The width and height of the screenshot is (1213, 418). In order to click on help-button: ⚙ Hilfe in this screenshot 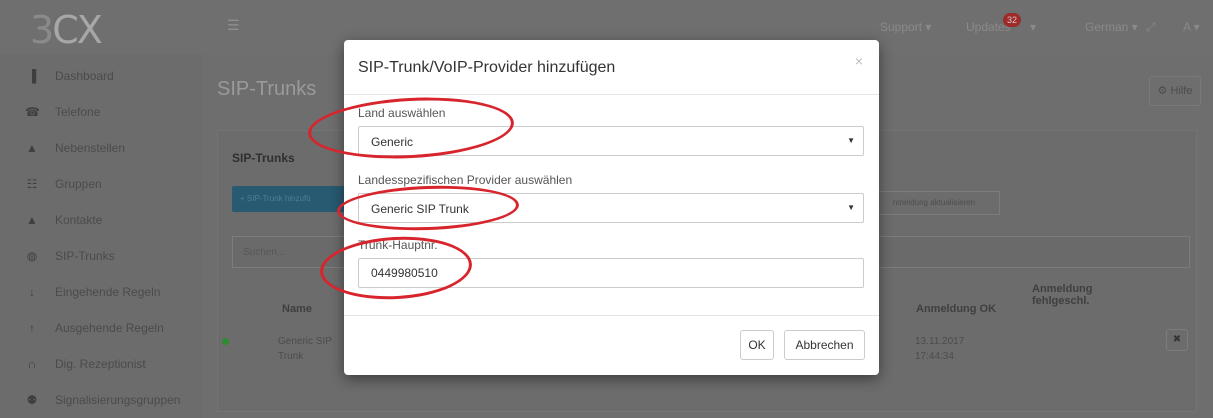, I will do `click(1175, 91)`.